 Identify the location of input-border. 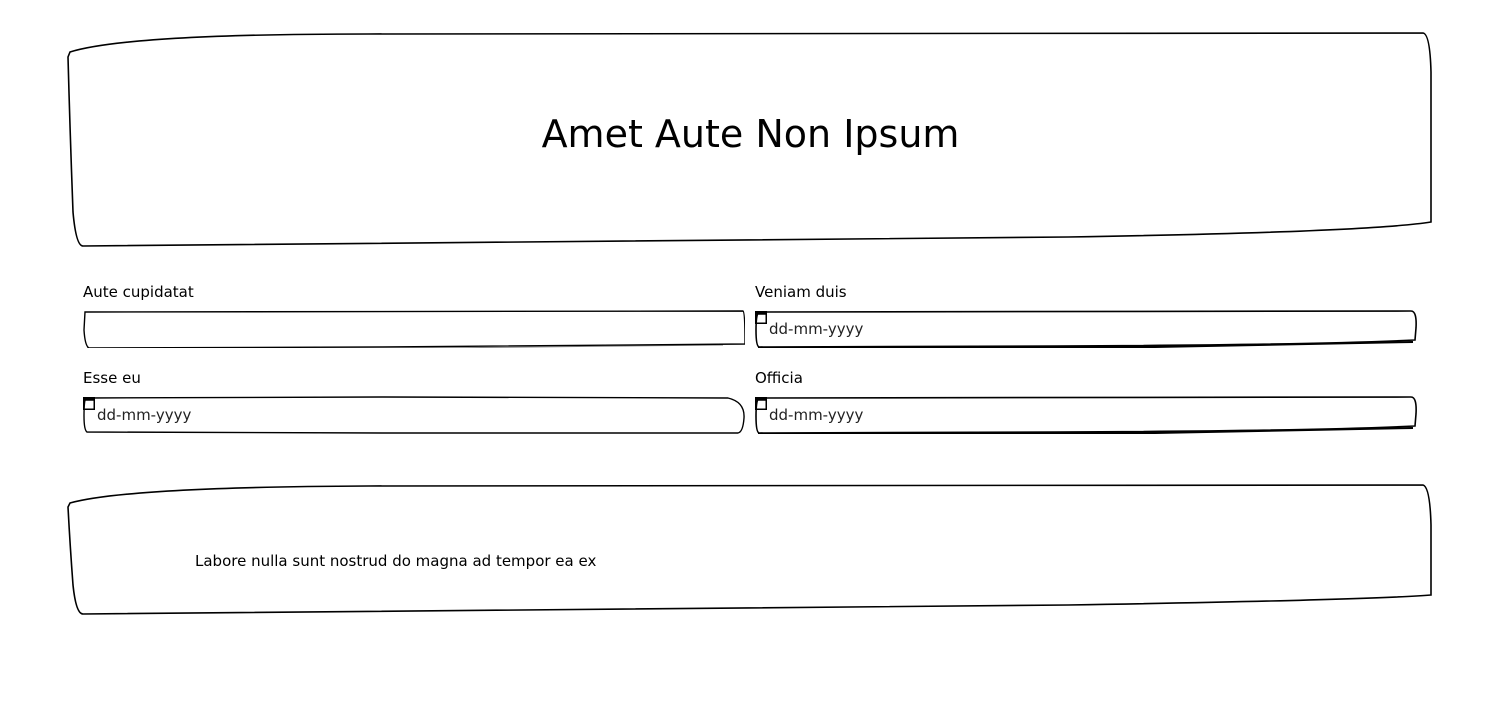
(414, 329).